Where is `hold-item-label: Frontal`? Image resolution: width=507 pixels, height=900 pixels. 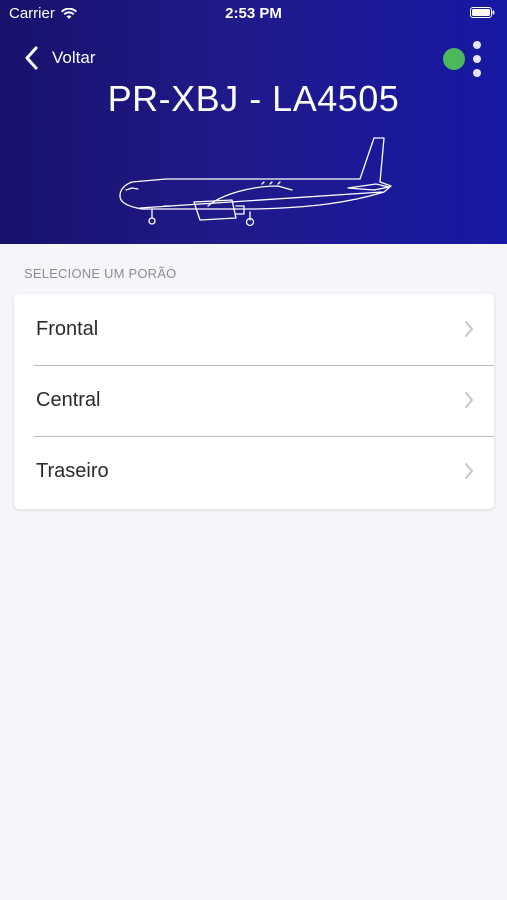 hold-item-label: Frontal is located at coordinates (67, 329).